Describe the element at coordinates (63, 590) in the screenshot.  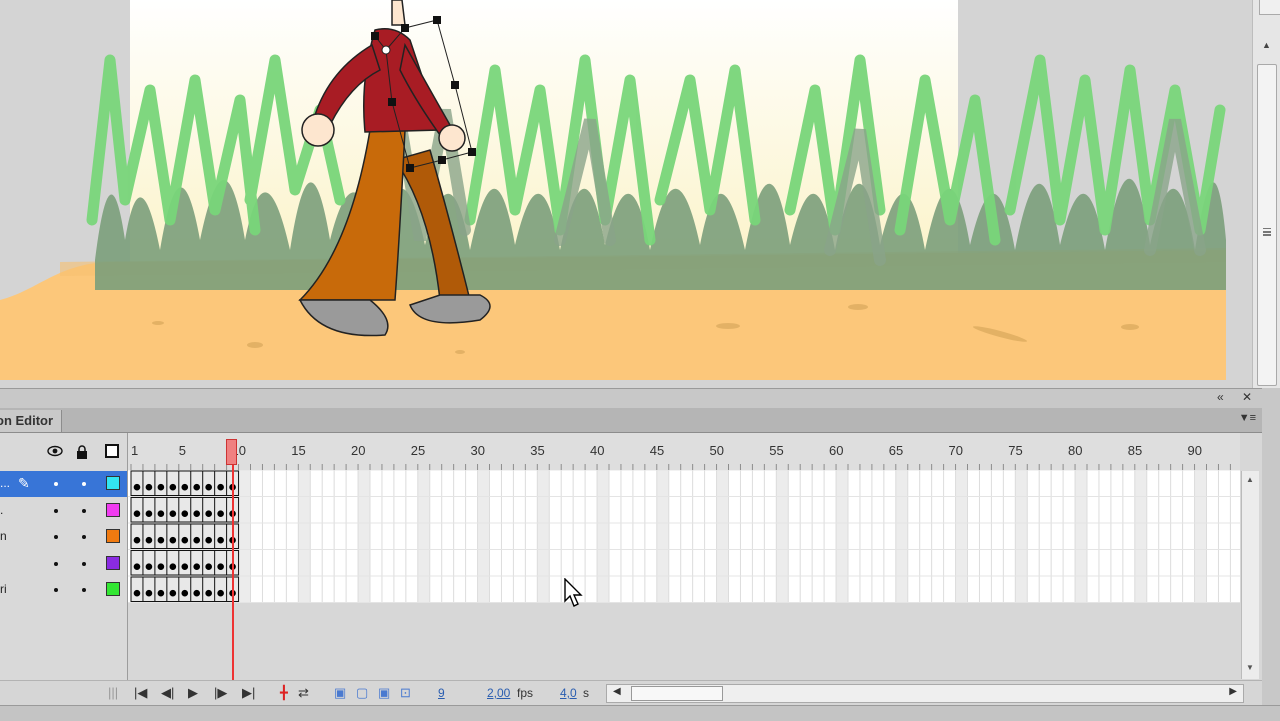
I see `layer-row: ri` at that location.